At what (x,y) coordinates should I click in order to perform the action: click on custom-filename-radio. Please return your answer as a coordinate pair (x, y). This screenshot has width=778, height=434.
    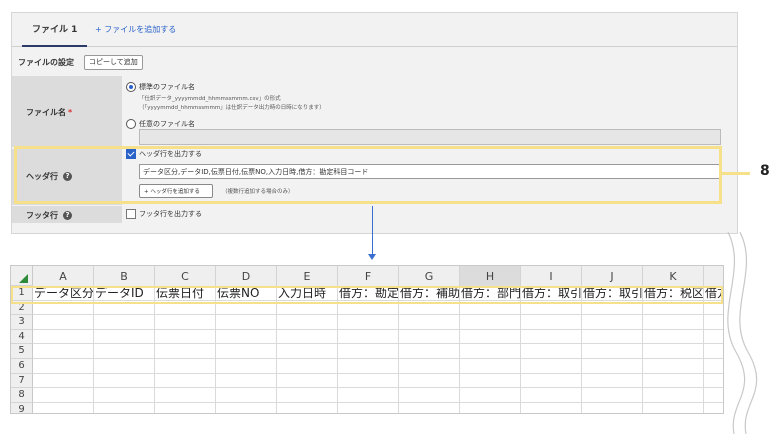
    Looking at the image, I should click on (131, 124).